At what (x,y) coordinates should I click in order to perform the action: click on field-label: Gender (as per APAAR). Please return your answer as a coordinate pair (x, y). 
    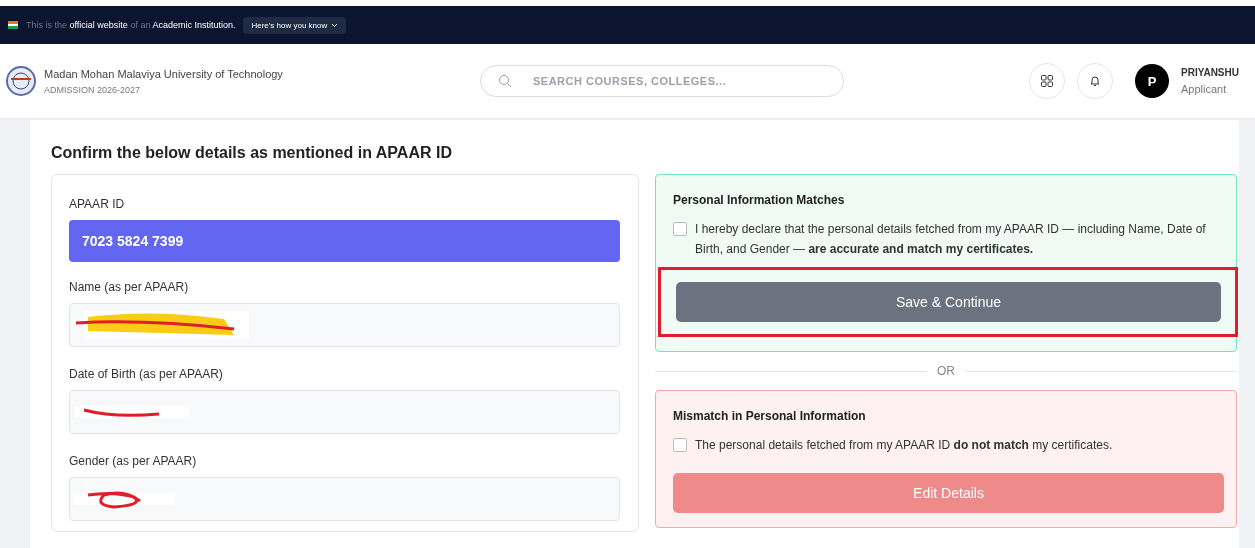
    Looking at the image, I should click on (133, 461).